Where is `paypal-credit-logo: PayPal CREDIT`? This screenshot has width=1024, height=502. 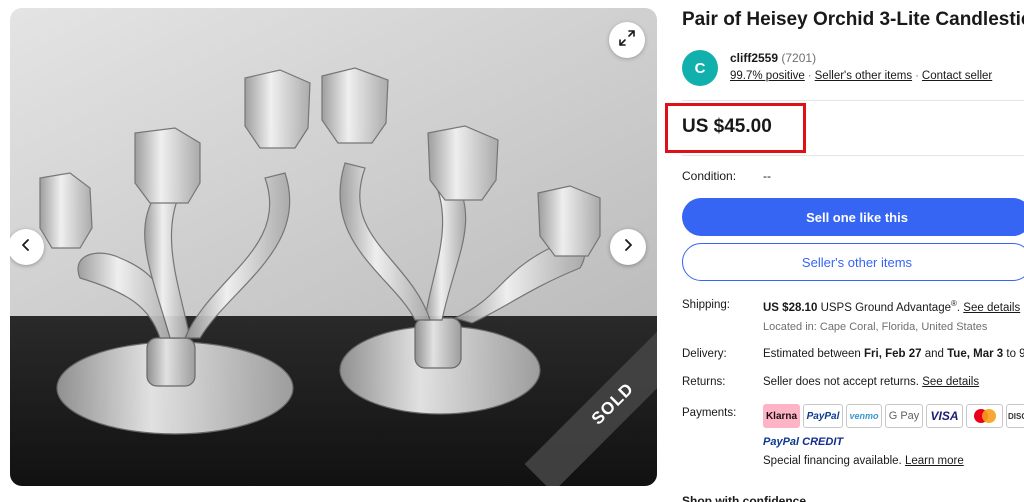
paypal-credit-logo: PayPal CREDIT is located at coordinates (803, 442).